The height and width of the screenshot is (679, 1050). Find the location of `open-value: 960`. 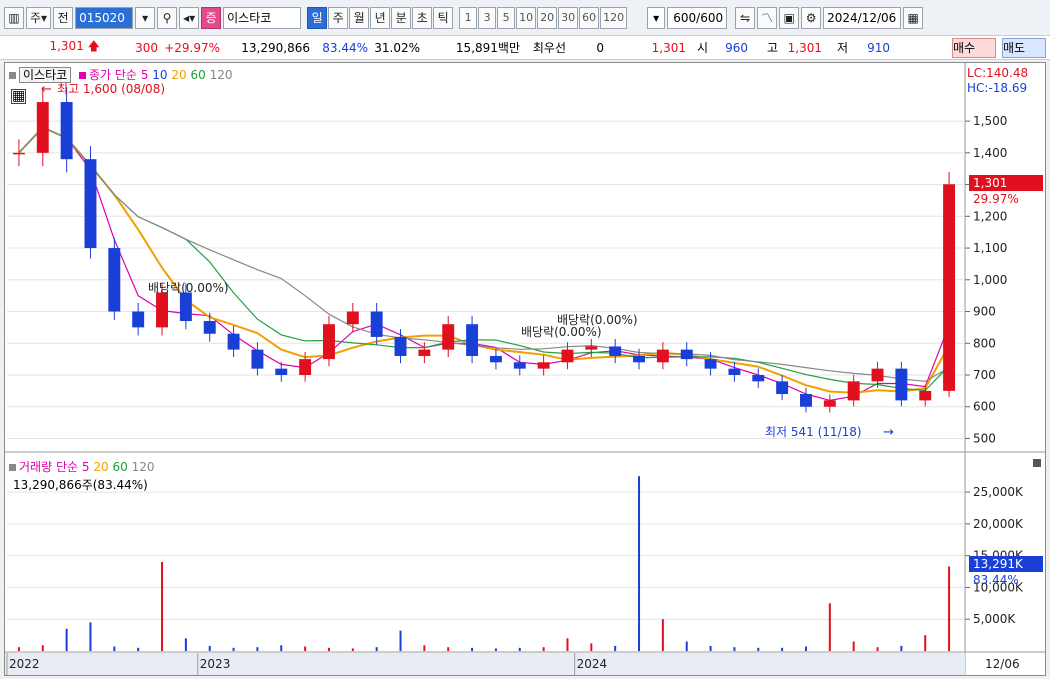

open-value: 960 is located at coordinates (736, 47).